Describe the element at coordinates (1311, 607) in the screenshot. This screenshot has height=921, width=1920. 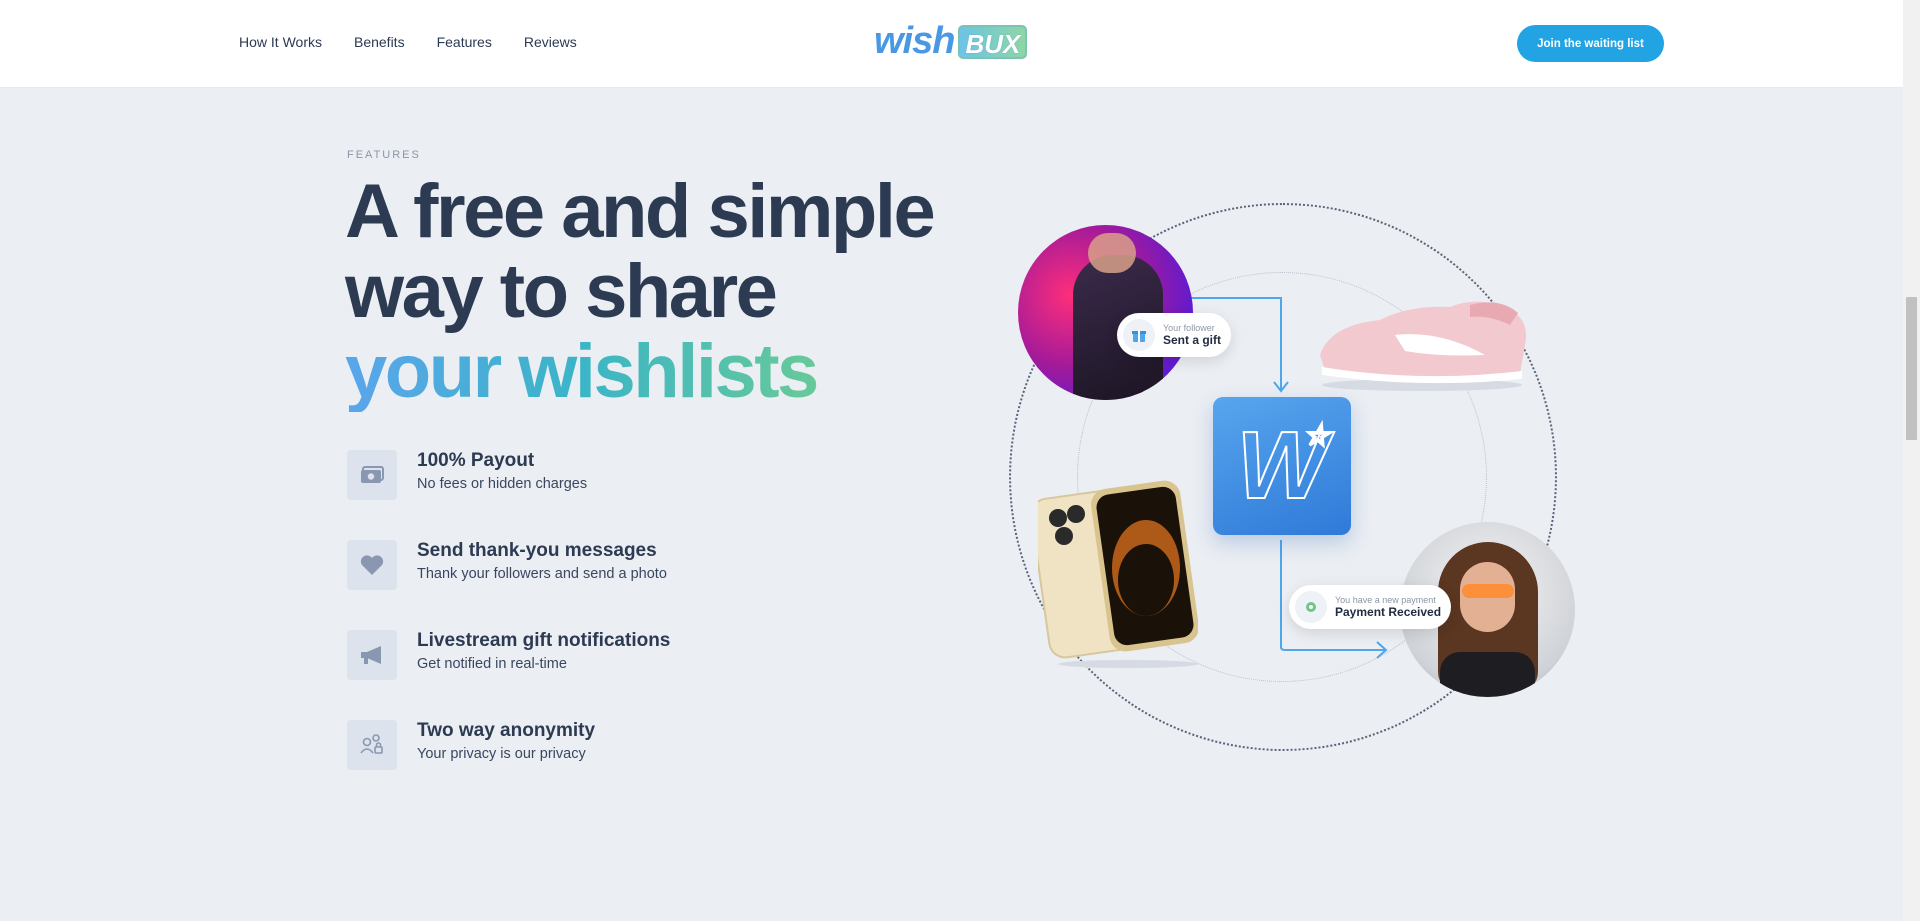
I see `payment-icon` at that location.